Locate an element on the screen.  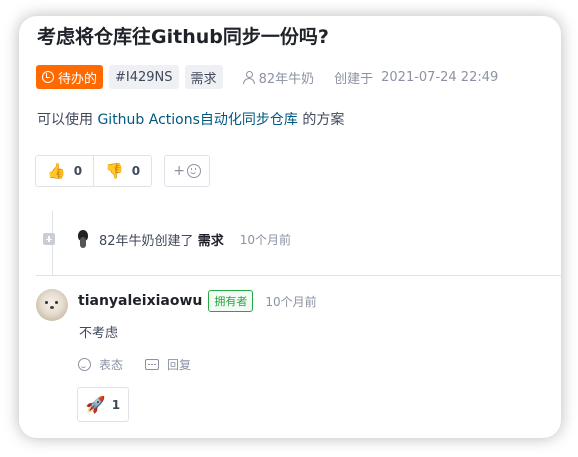
plus-label: + is located at coordinates (179, 171).